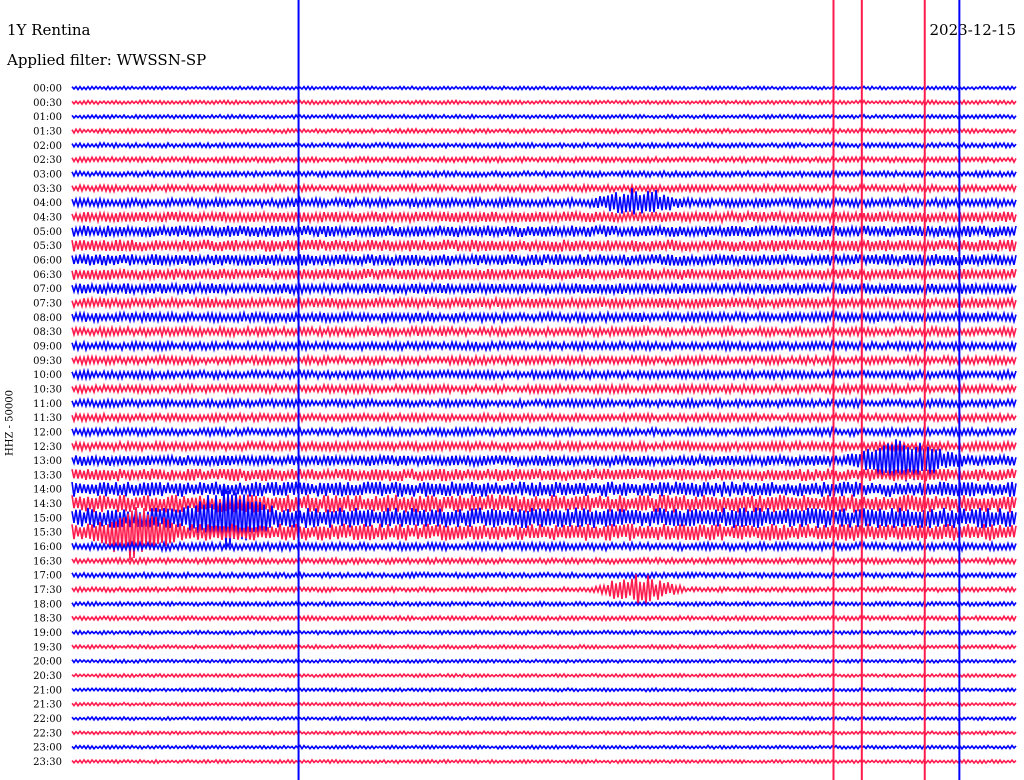 The height and width of the screenshot is (780, 1024). I want to click on y-tick-label: 03:30, so click(47, 189).